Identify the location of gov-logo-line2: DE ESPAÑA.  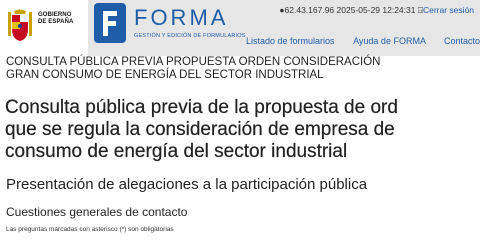
(56, 22).